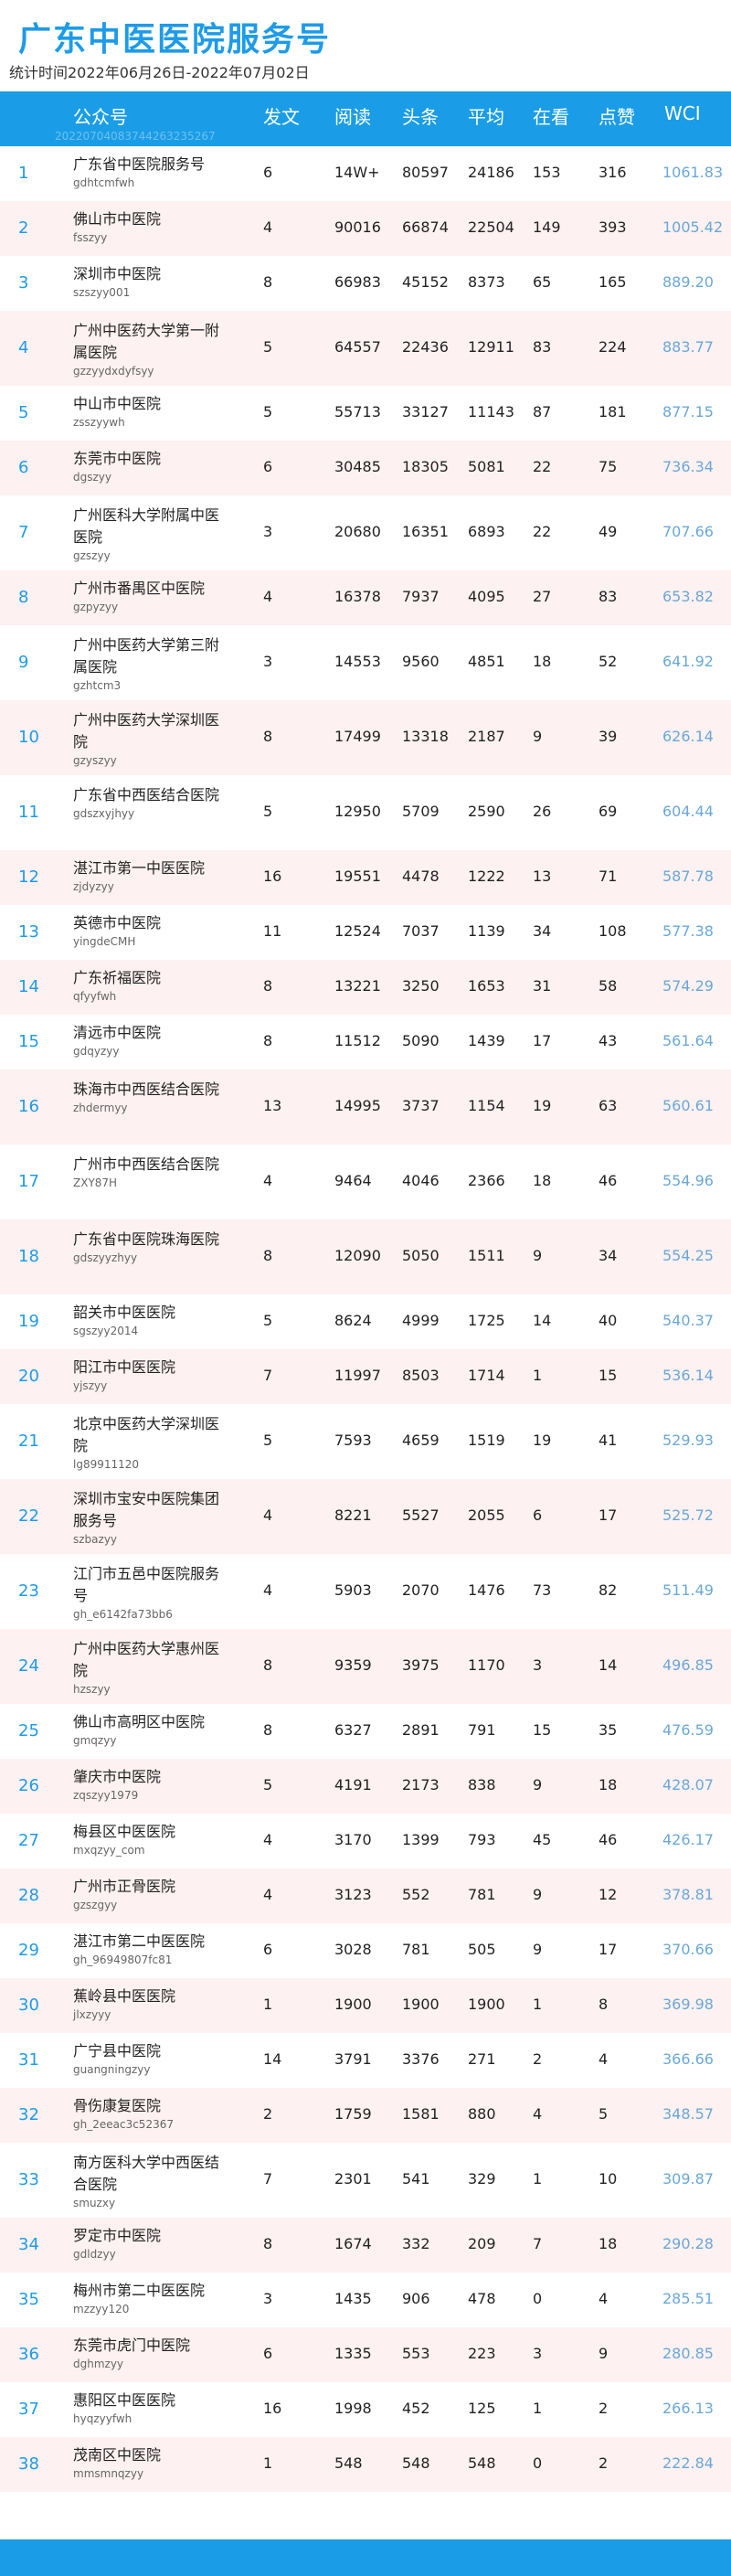 Image resolution: width=731 pixels, height=2576 pixels. Describe the element at coordinates (146, 1320) in the screenshot. I see `cell-account-name: 韶关市中医医院 sgszyy2014` at that location.